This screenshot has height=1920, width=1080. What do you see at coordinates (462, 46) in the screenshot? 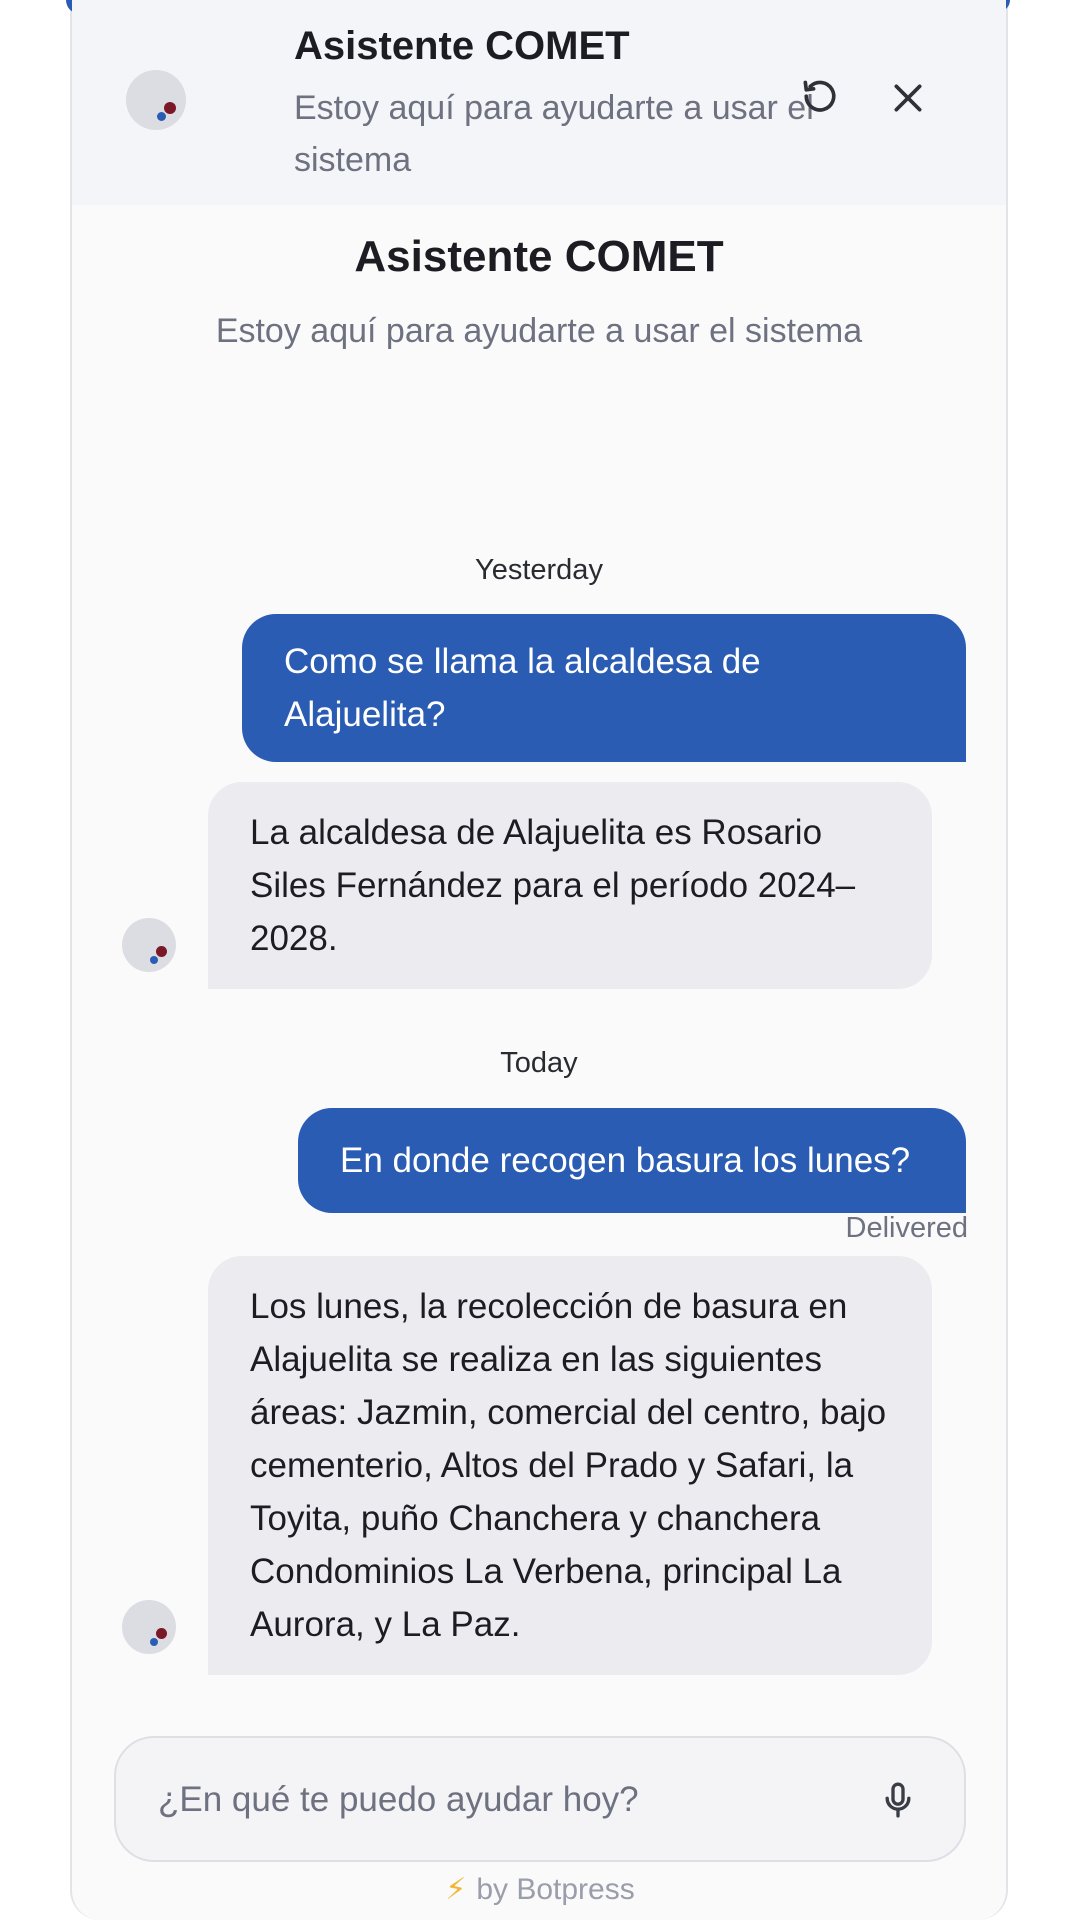
I see `header-title: Asistente COMET` at bounding box center [462, 46].